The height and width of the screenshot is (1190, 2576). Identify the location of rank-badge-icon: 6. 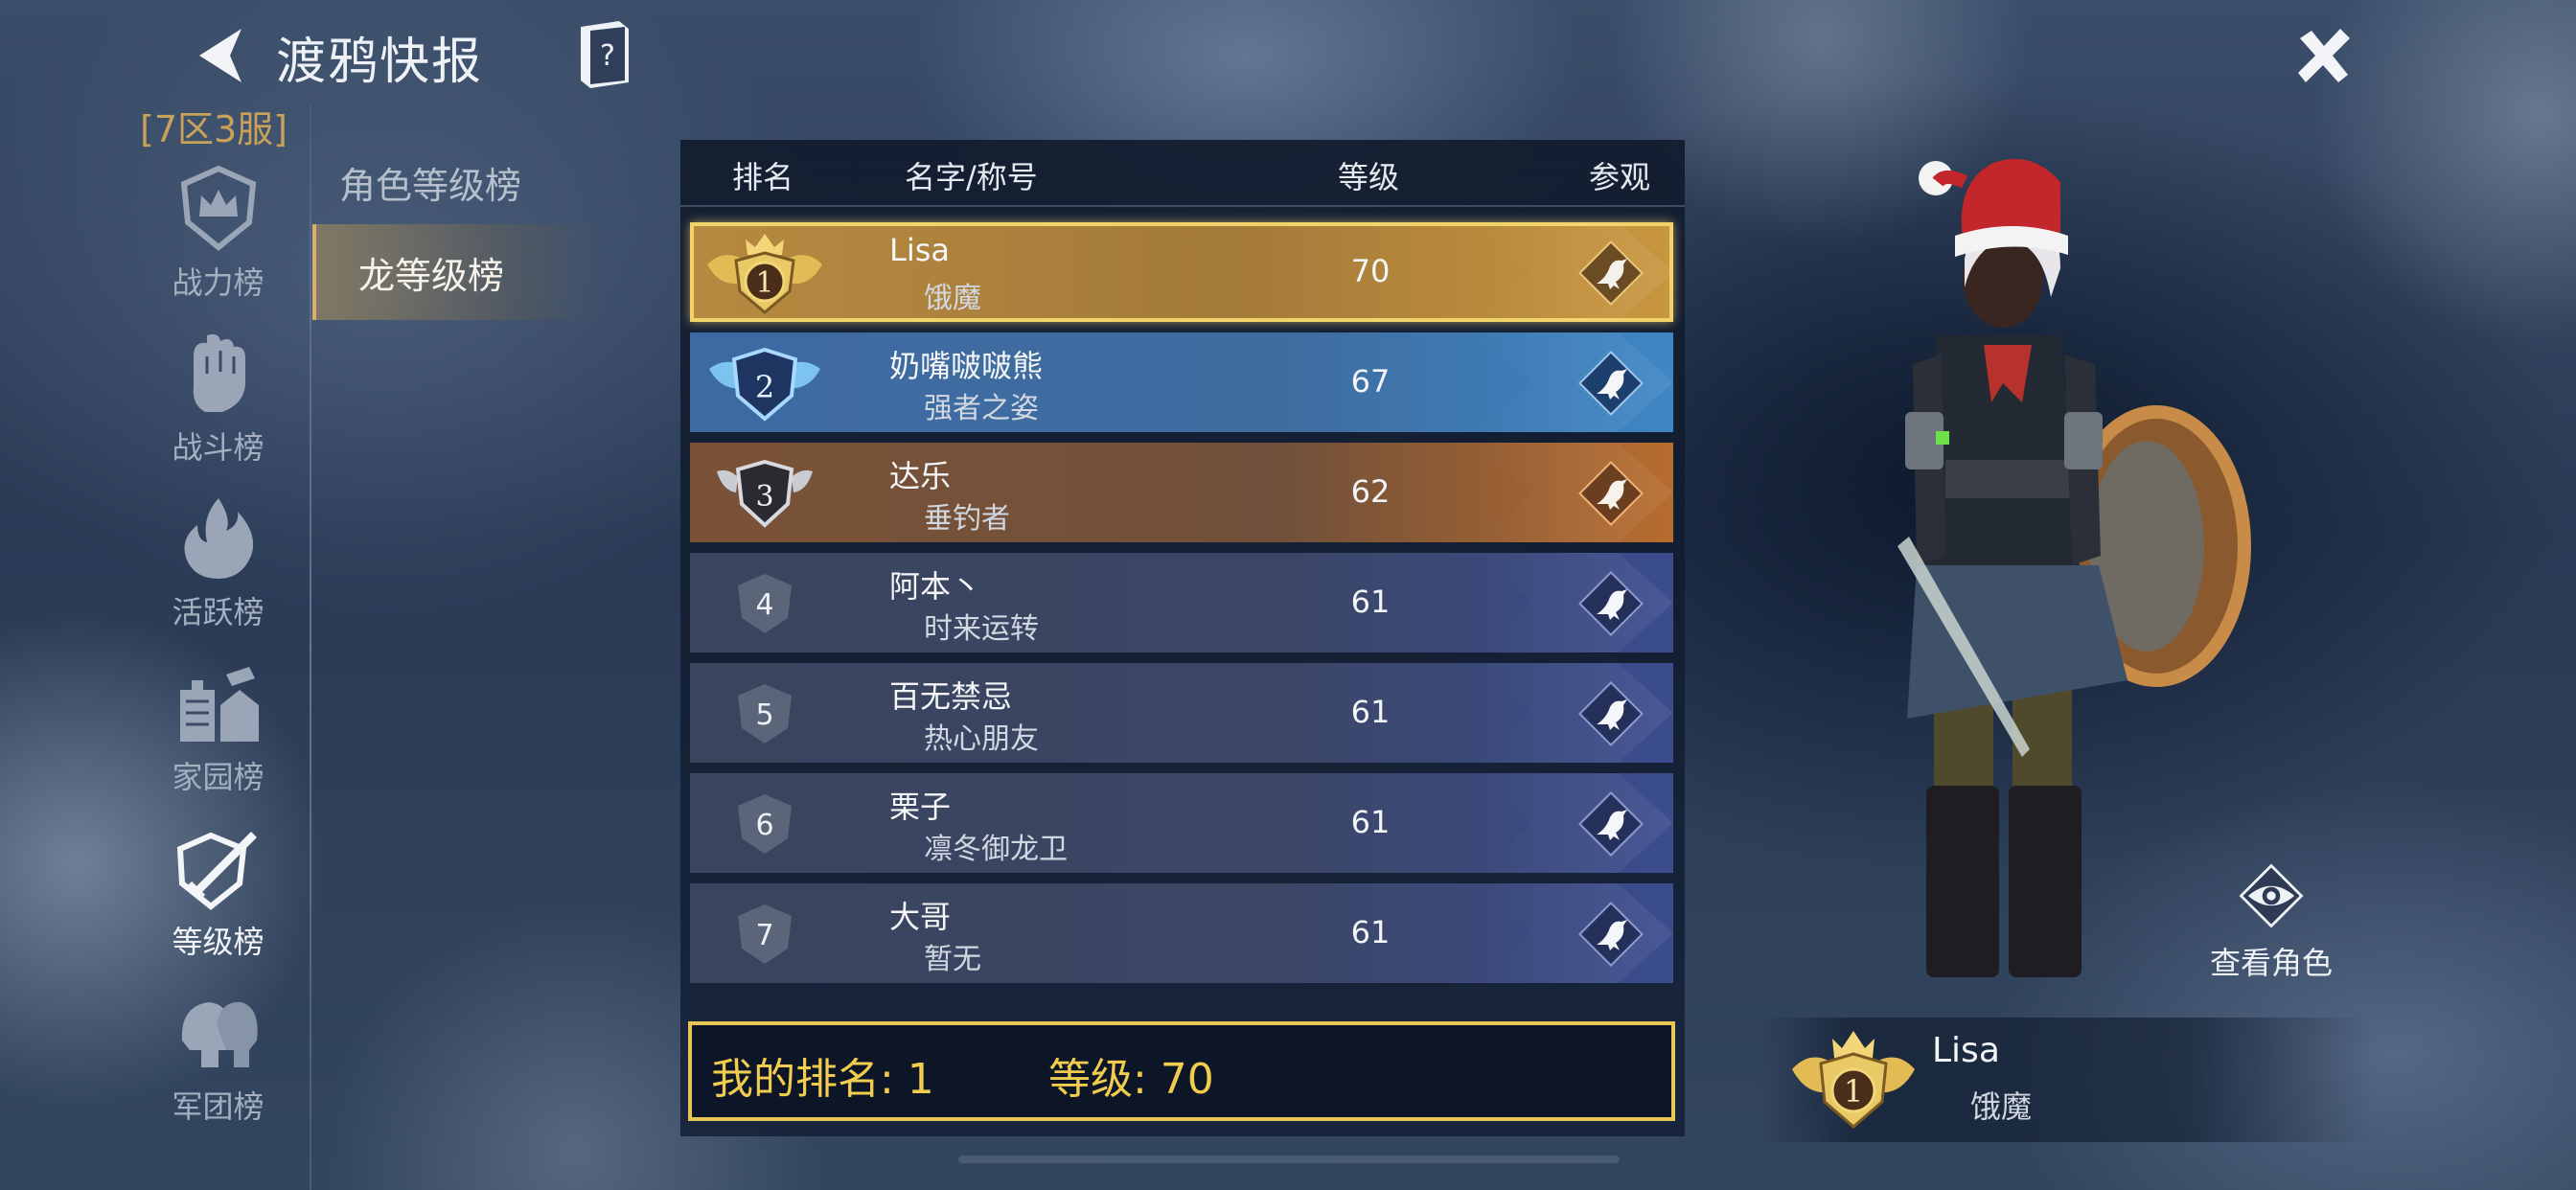
(765, 824).